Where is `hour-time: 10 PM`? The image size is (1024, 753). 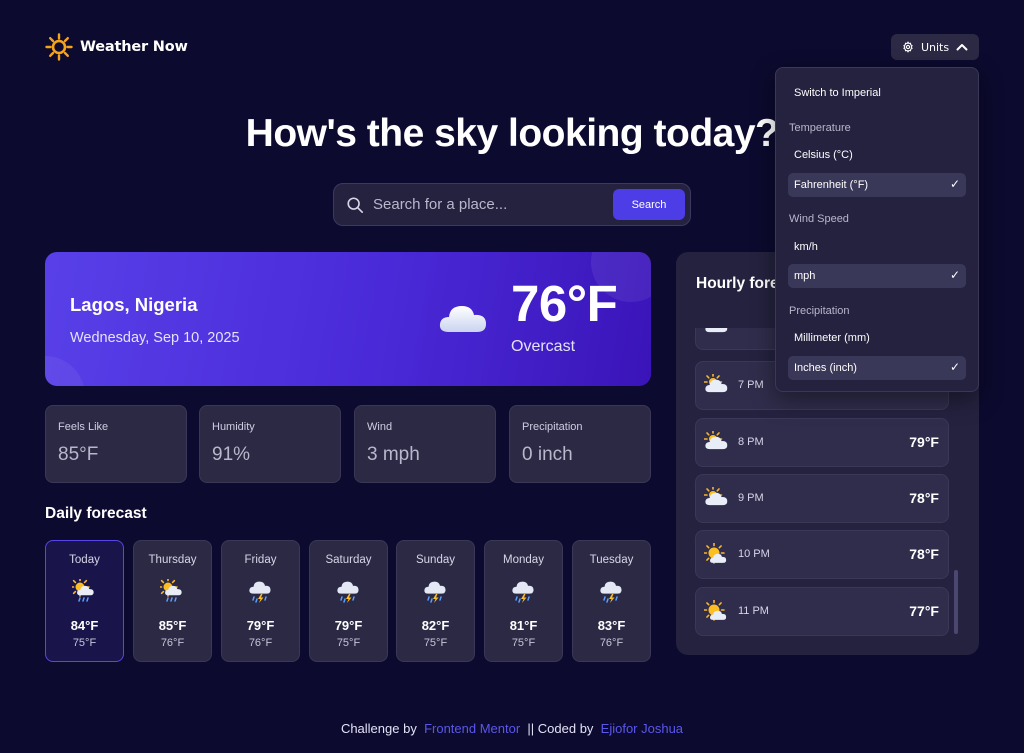
hour-time: 10 PM is located at coordinates (754, 554).